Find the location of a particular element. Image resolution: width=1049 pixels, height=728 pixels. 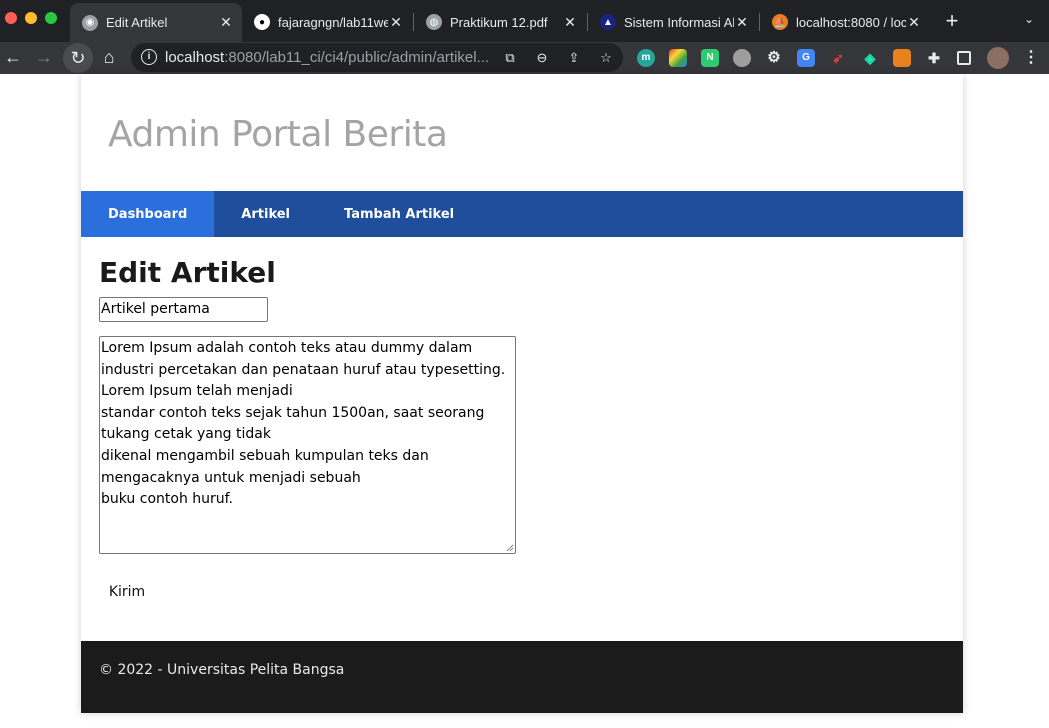

resize-handle-icon is located at coordinates (510, 548).